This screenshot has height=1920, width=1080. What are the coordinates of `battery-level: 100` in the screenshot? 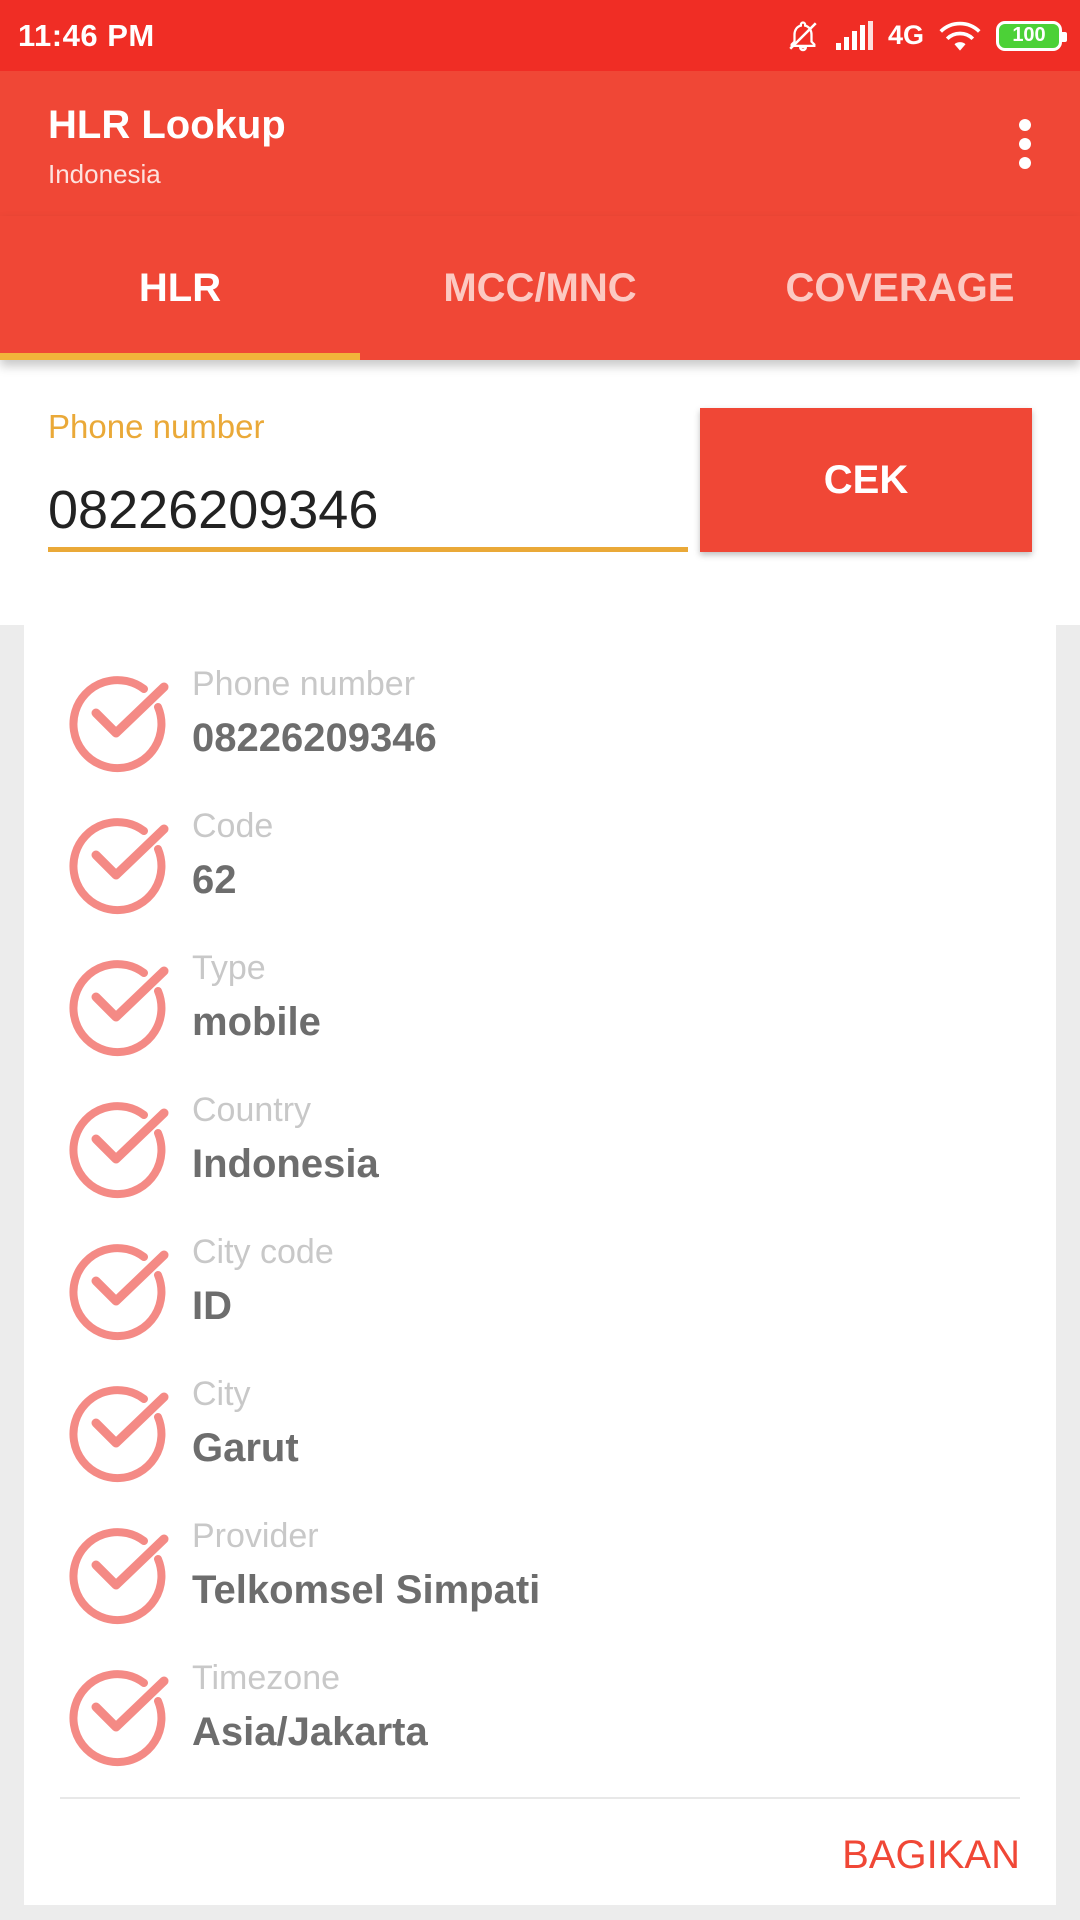 It's located at (1029, 35).